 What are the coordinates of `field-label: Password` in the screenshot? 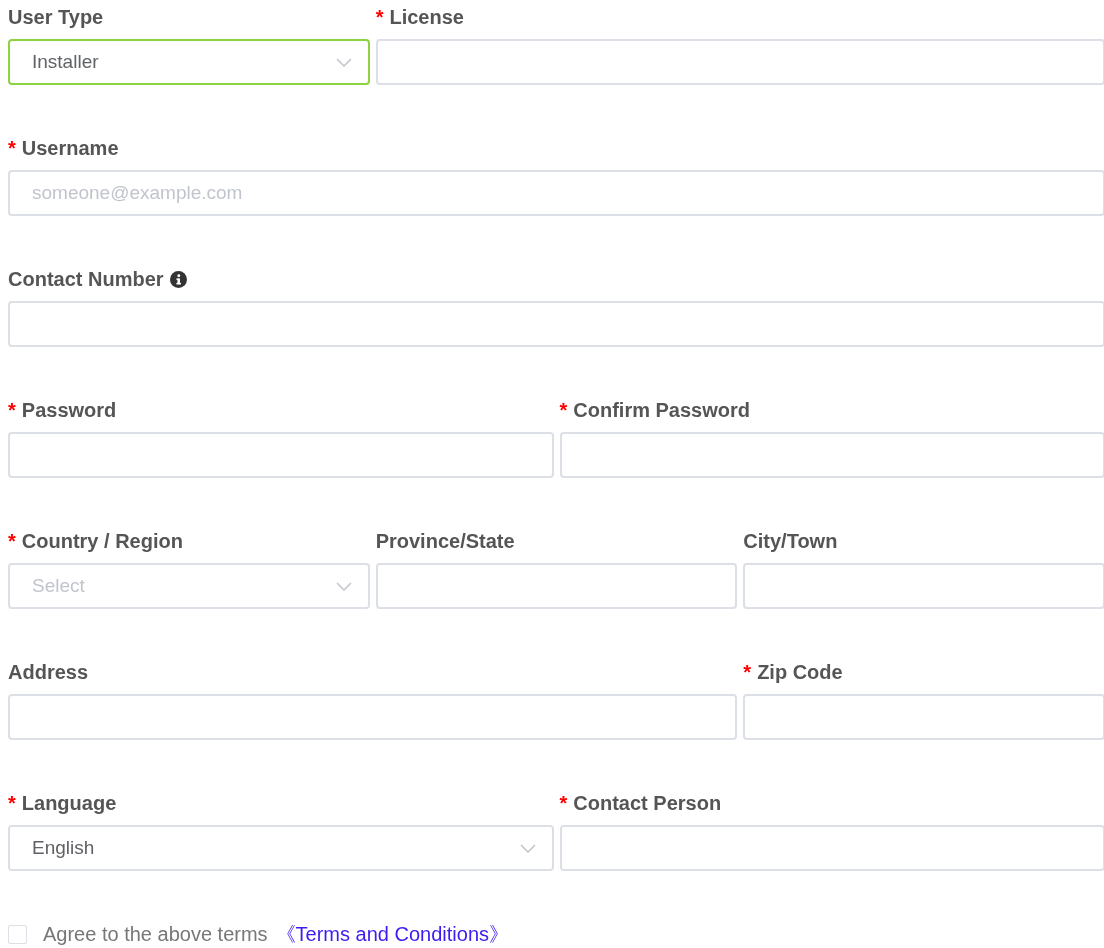 It's located at (69, 410).